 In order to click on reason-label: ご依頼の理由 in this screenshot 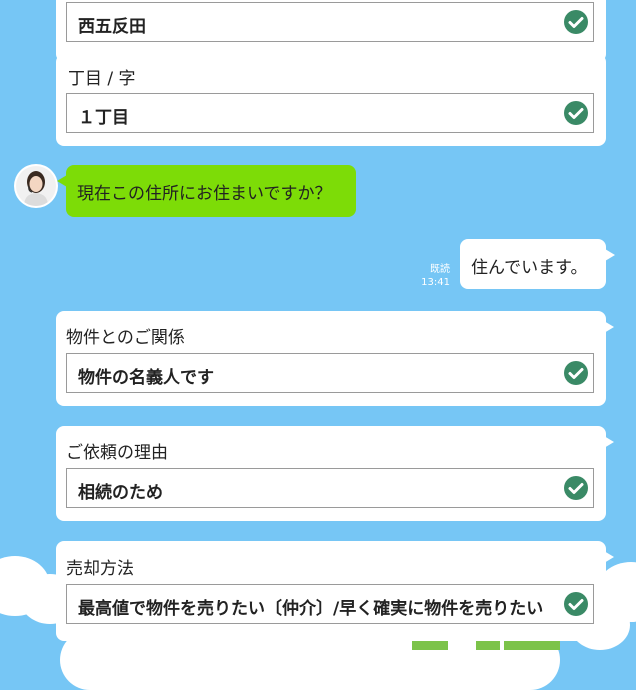, I will do `click(117, 453)`.